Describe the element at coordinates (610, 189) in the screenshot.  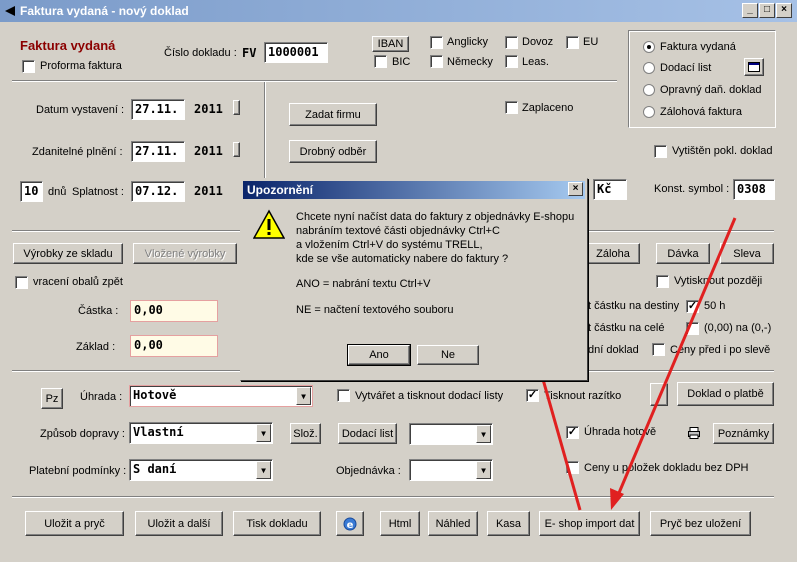
I see `currency-field: Kč` at that location.